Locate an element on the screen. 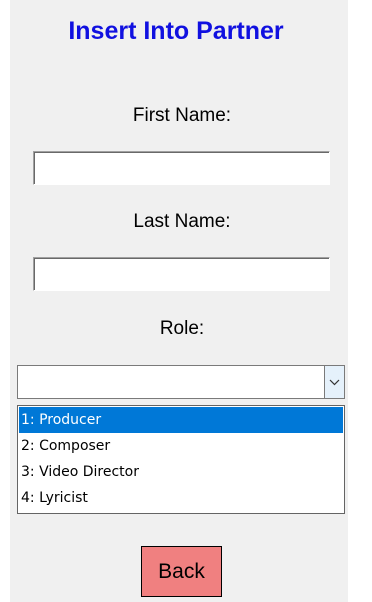 The height and width of the screenshot is (602, 372). first-name-label: First Name: is located at coordinates (182, 115).